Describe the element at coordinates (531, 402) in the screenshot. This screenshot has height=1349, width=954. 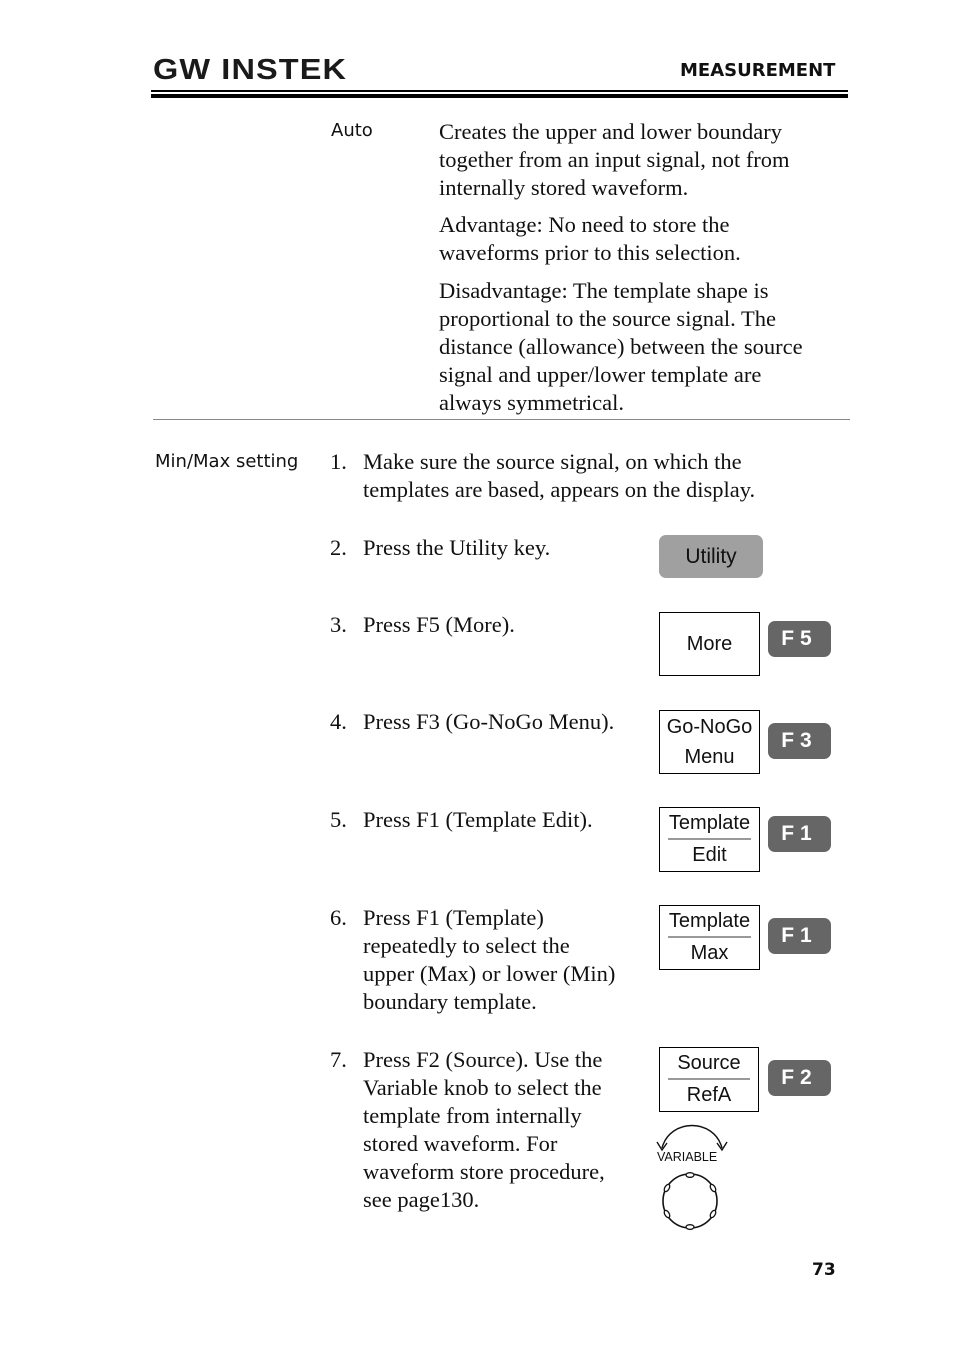
I see `text-line: always symmetrical.` at that location.